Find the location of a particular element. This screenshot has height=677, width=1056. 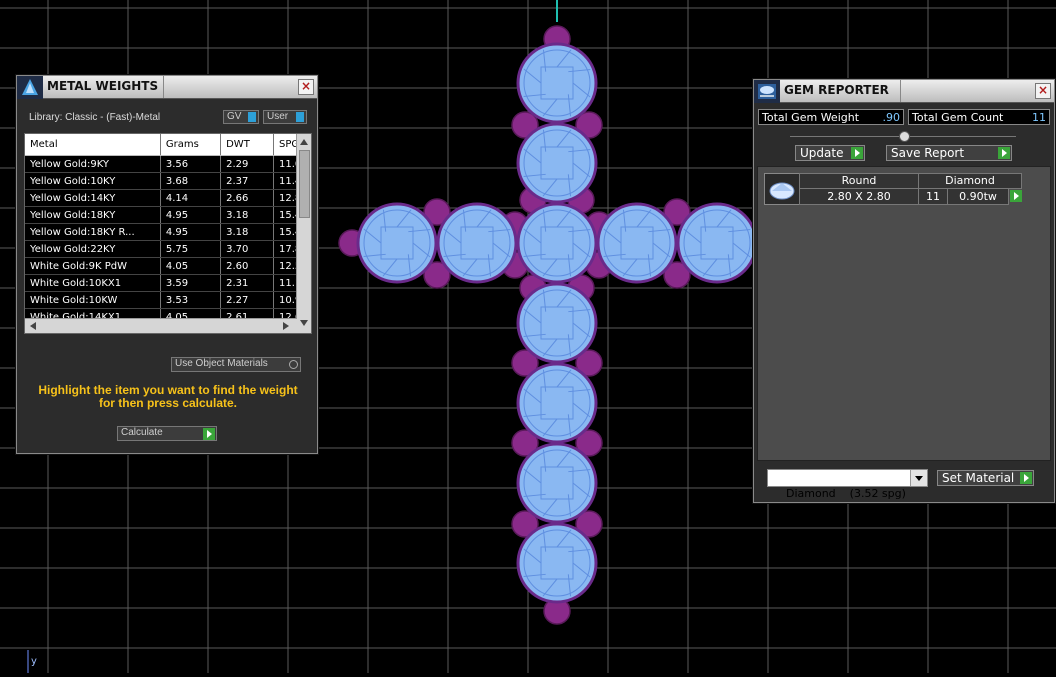

gem-row-play-arrow-icon is located at coordinates (1016, 196).